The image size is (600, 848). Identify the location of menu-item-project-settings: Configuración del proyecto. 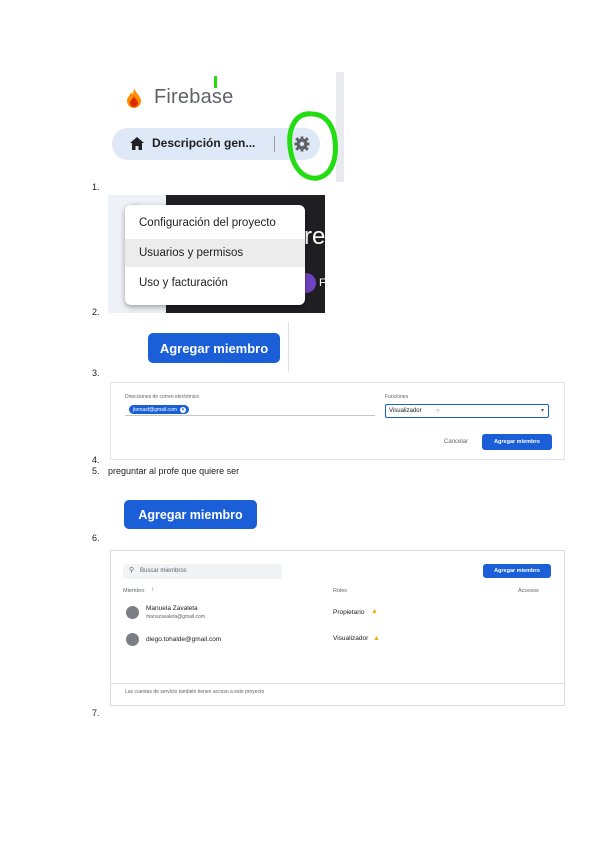
(215, 223).